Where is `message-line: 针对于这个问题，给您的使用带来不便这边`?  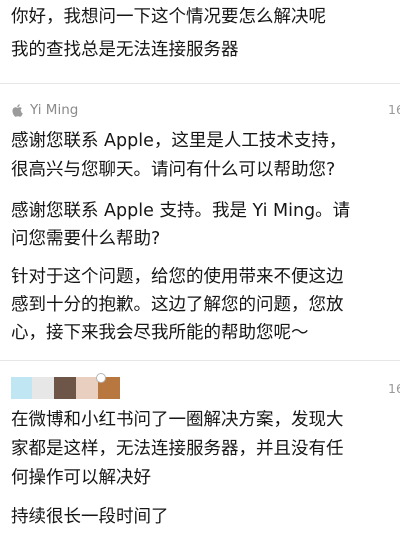
message-line: 针对于这个问题，给您的使用带来不便这边 is located at coordinates (177, 277).